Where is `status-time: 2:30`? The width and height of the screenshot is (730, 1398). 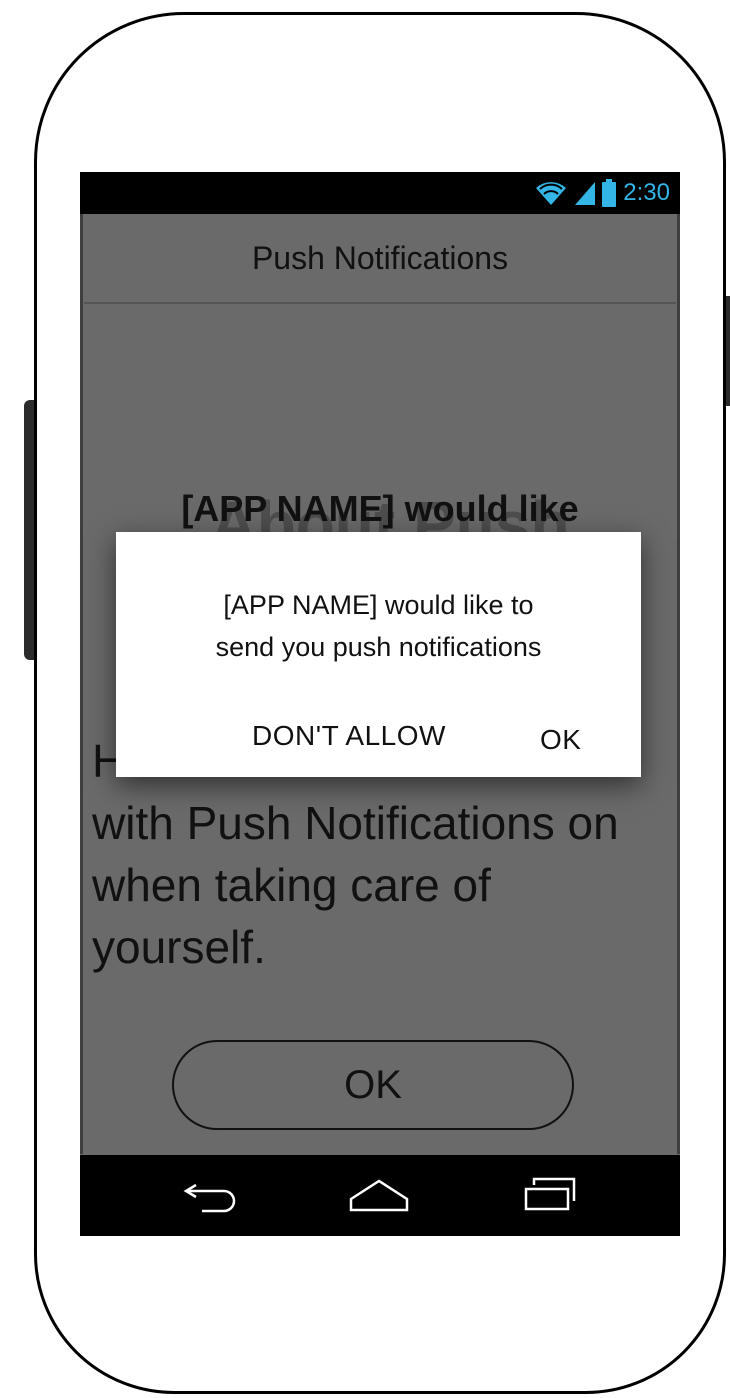 status-time: 2:30 is located at coordinates (646, 192).